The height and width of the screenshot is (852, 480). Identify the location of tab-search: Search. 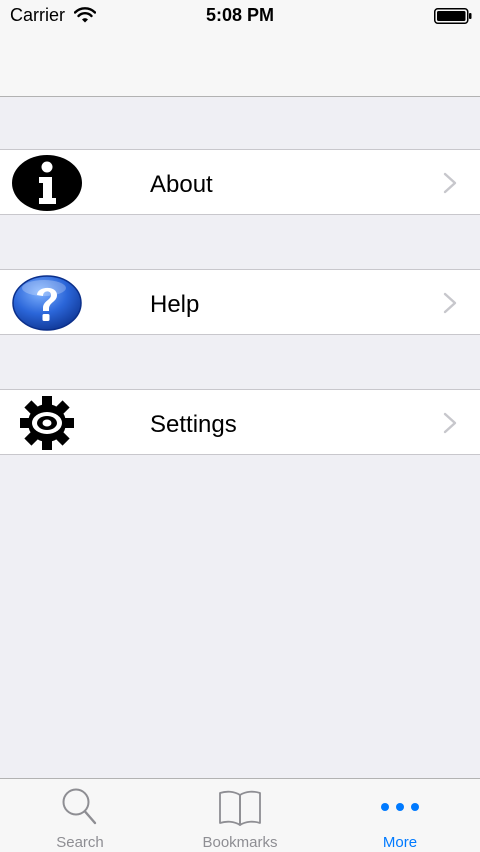
(80, 815).